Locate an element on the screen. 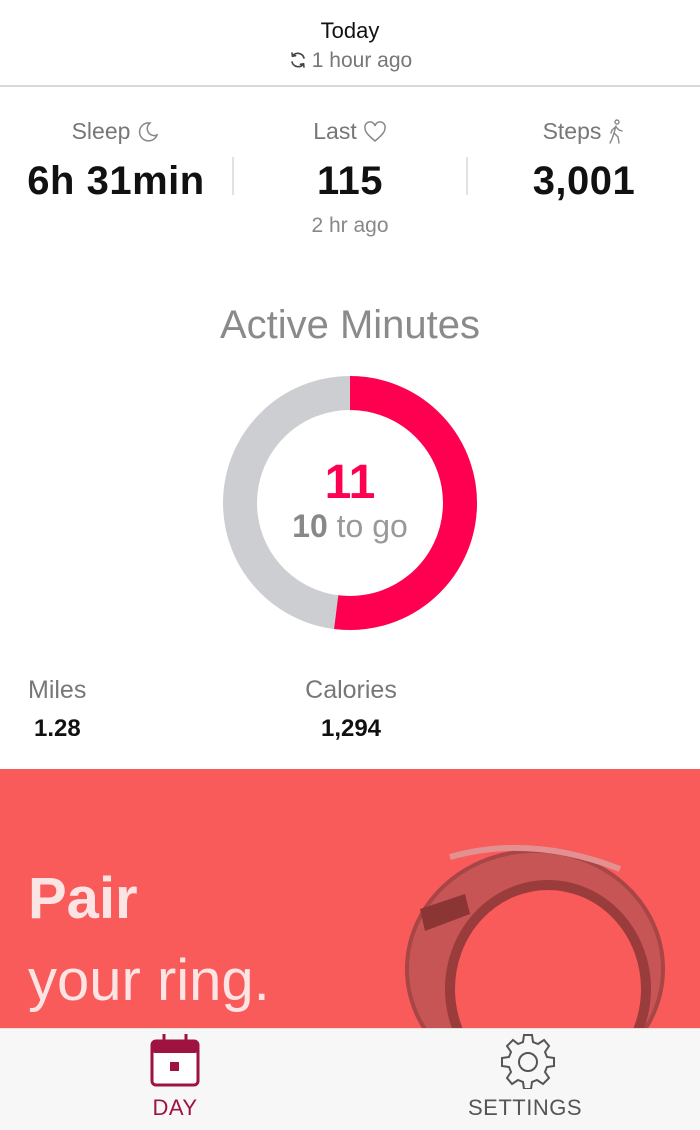 Image resolution: width=700 pixels, height=1130 pixels. sync-time: 1 hour ago is located at coordinates (362, 60).